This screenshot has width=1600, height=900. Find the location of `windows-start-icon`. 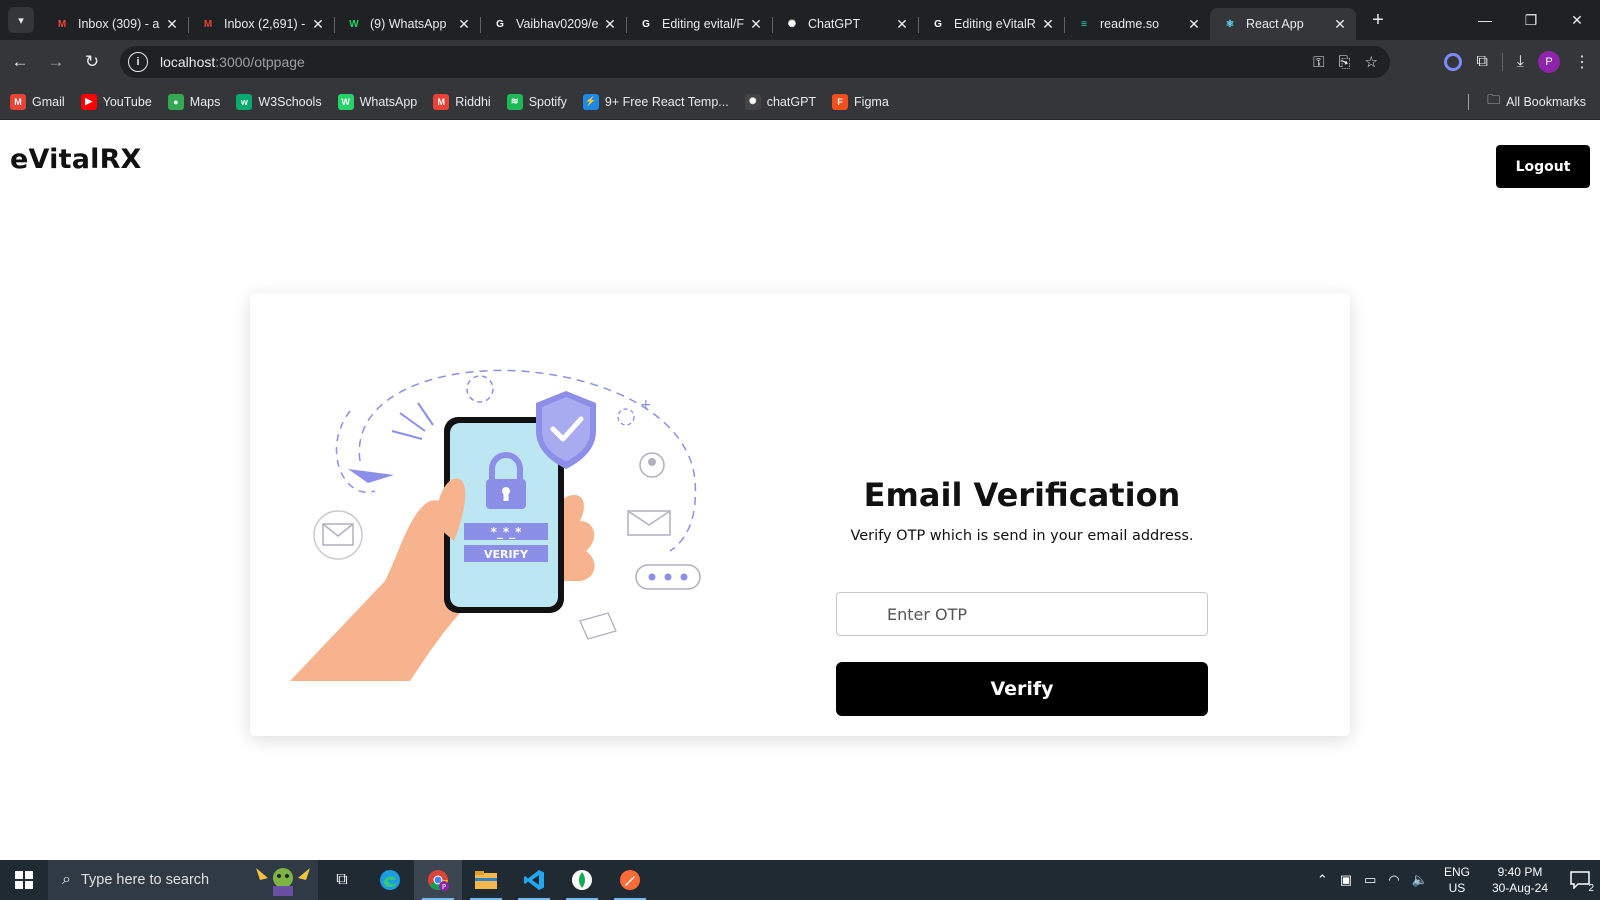

windows-start-icon is located at coordinates (24, 880).